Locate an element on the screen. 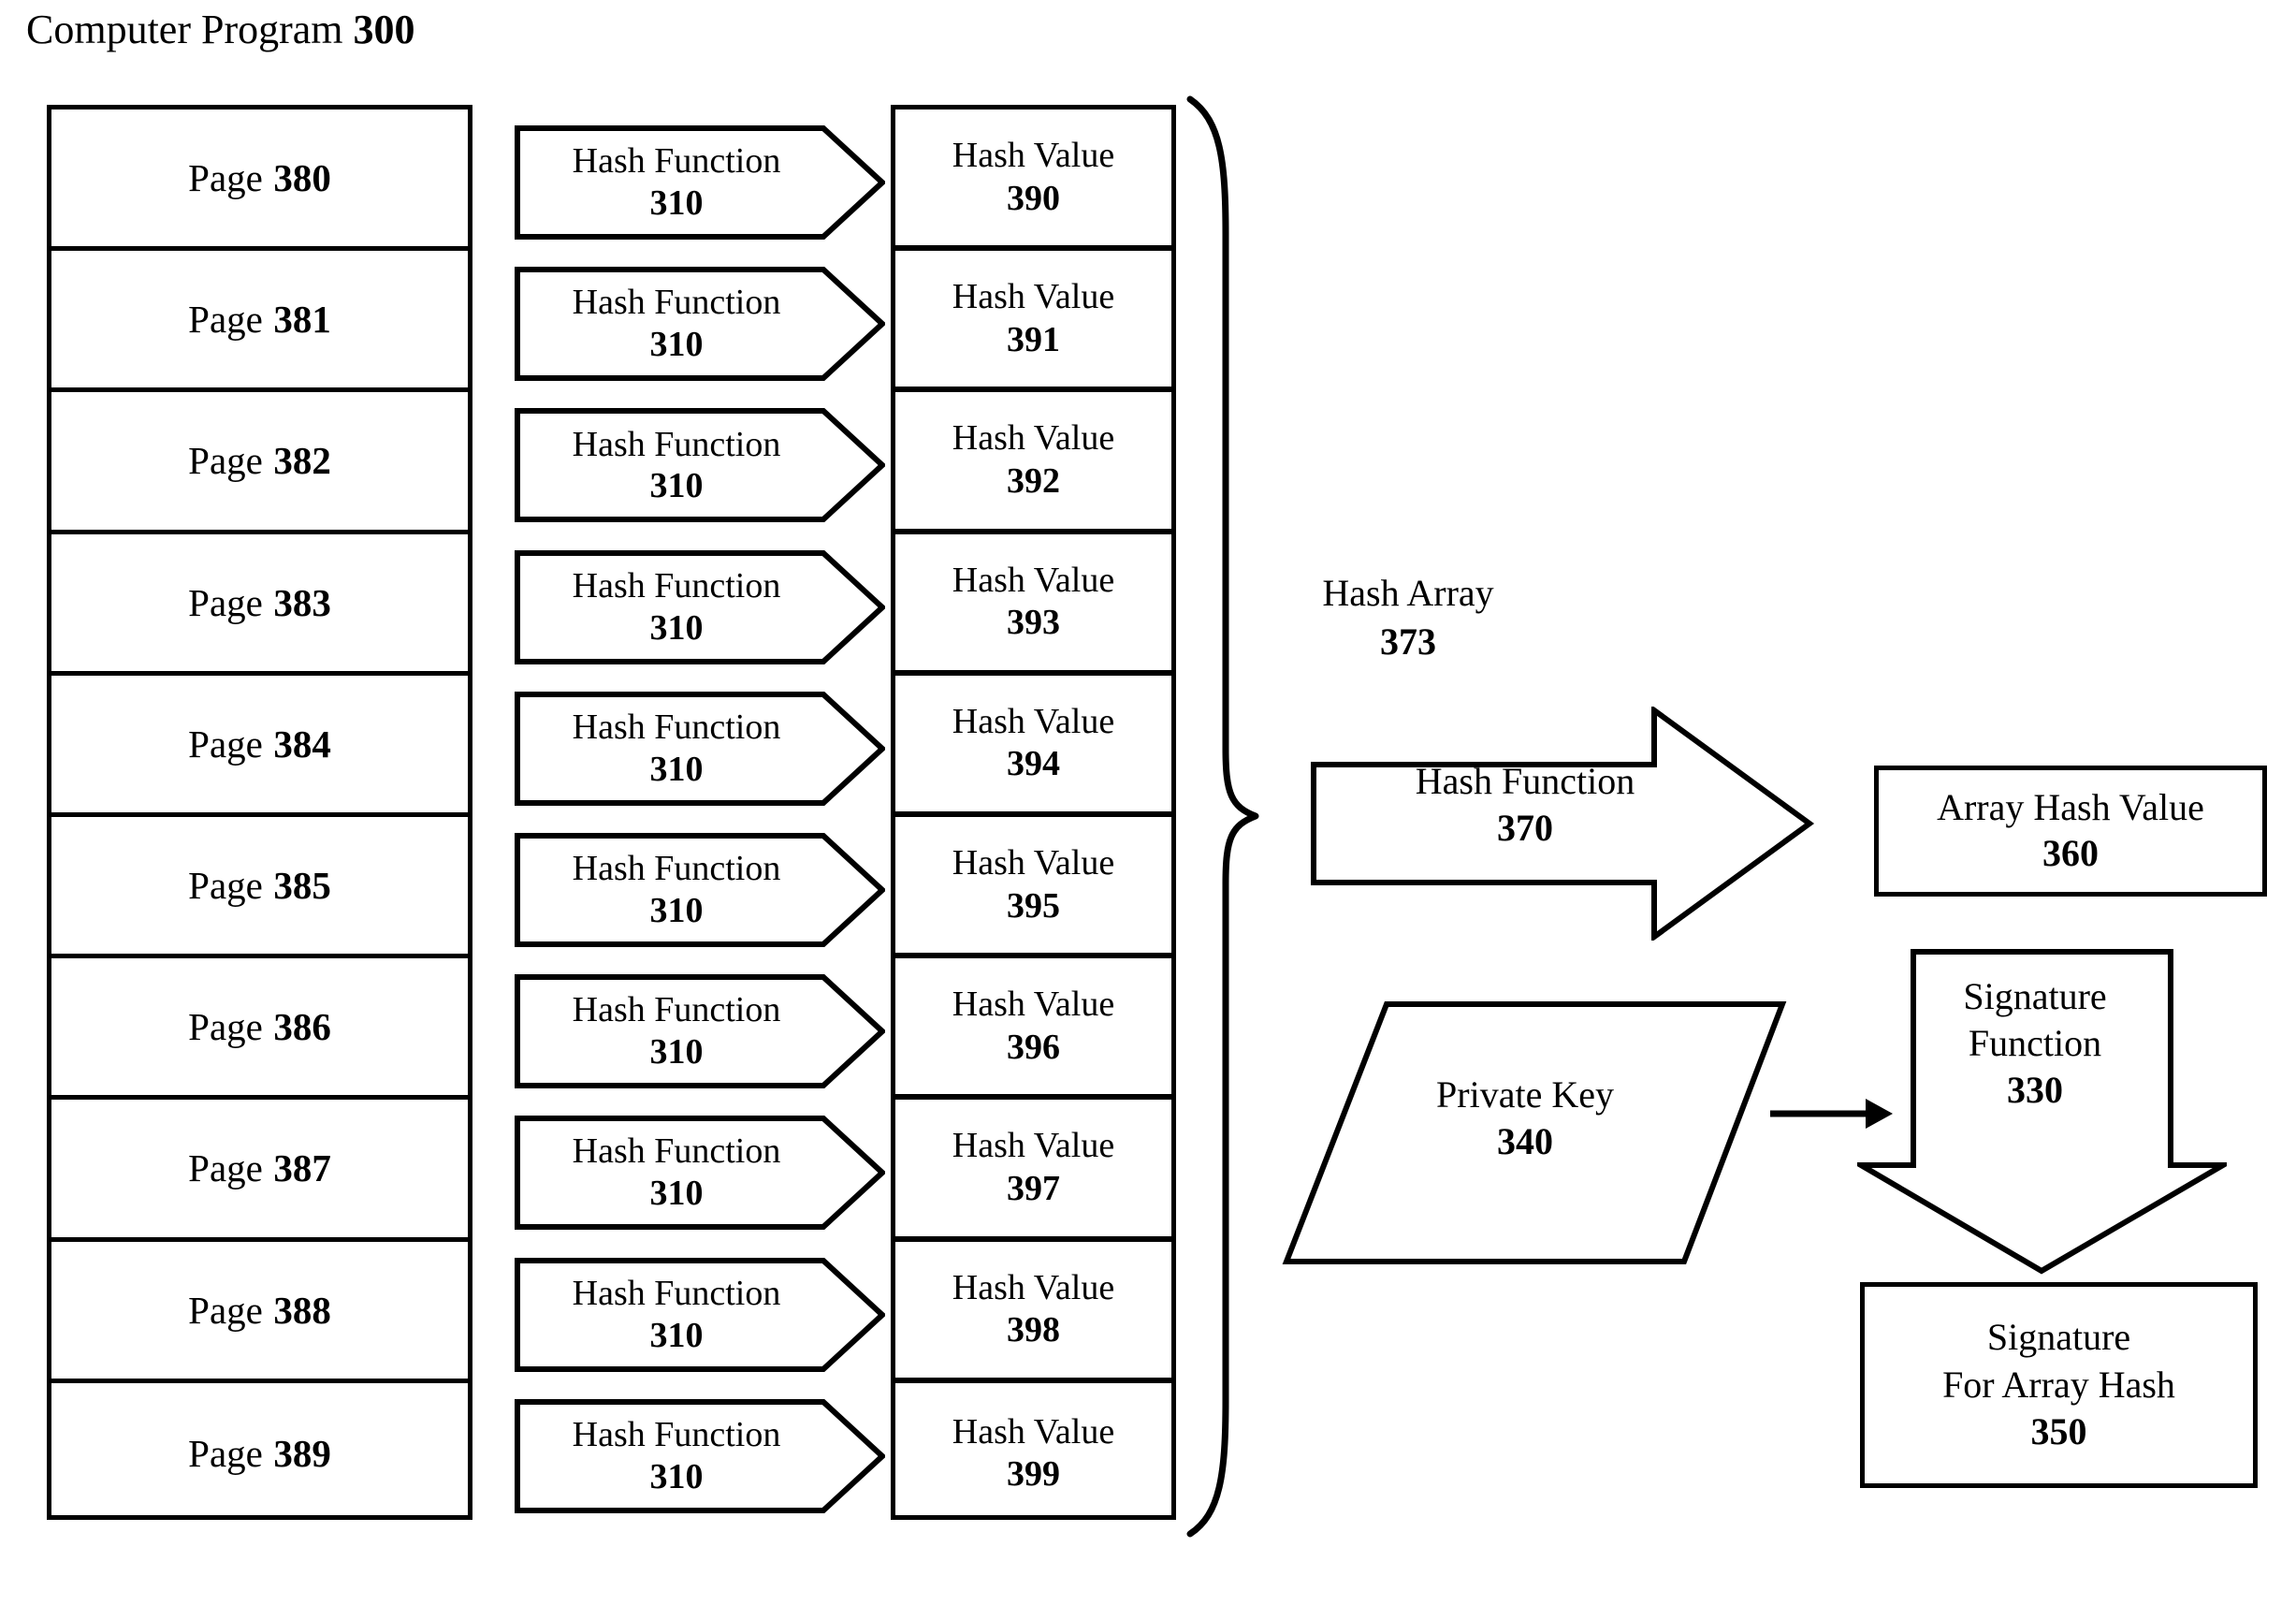  hash-value-cell: Hash Value 397 is located at coordinates (1033, 1171).